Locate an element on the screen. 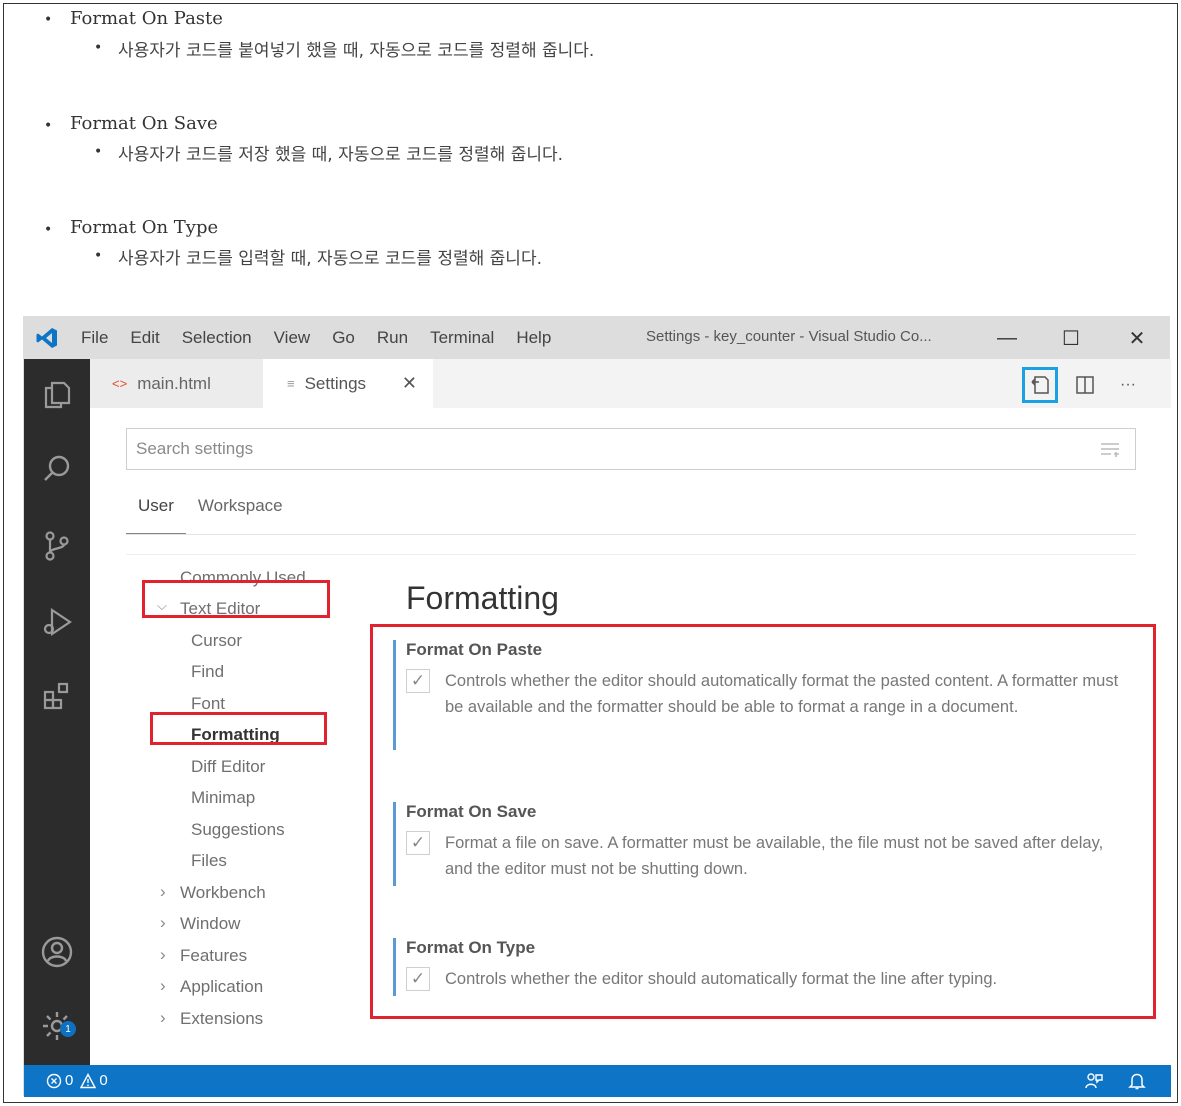  highlight-text-editor is located at coordinates (236, 599).